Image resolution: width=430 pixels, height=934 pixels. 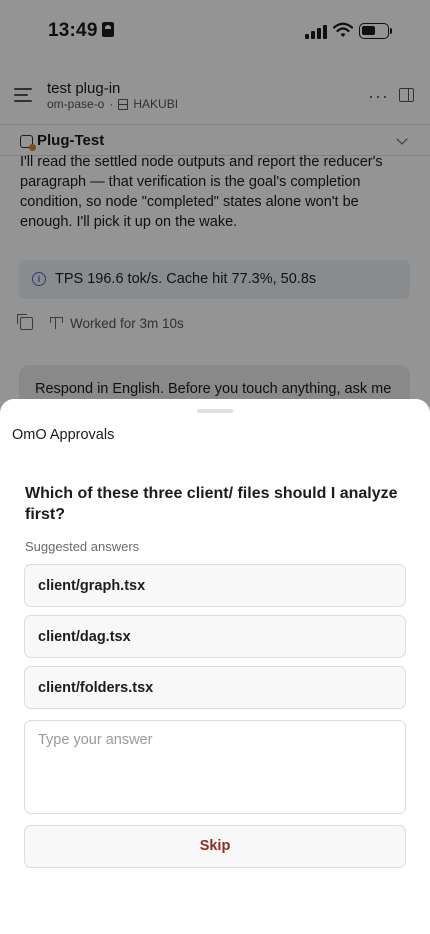 What do you see at coordinates (215, 585) in the screenshot?
I see `answer-option: client/graph.tsx` at bounding box center [215, 585].